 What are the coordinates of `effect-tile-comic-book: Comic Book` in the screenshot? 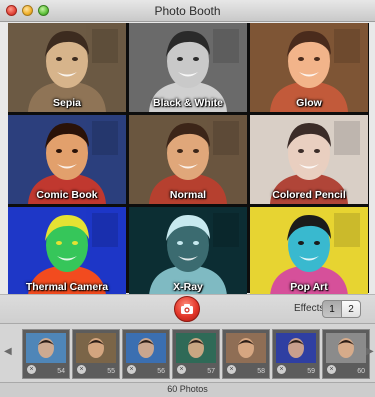 It's located at (67, 159).